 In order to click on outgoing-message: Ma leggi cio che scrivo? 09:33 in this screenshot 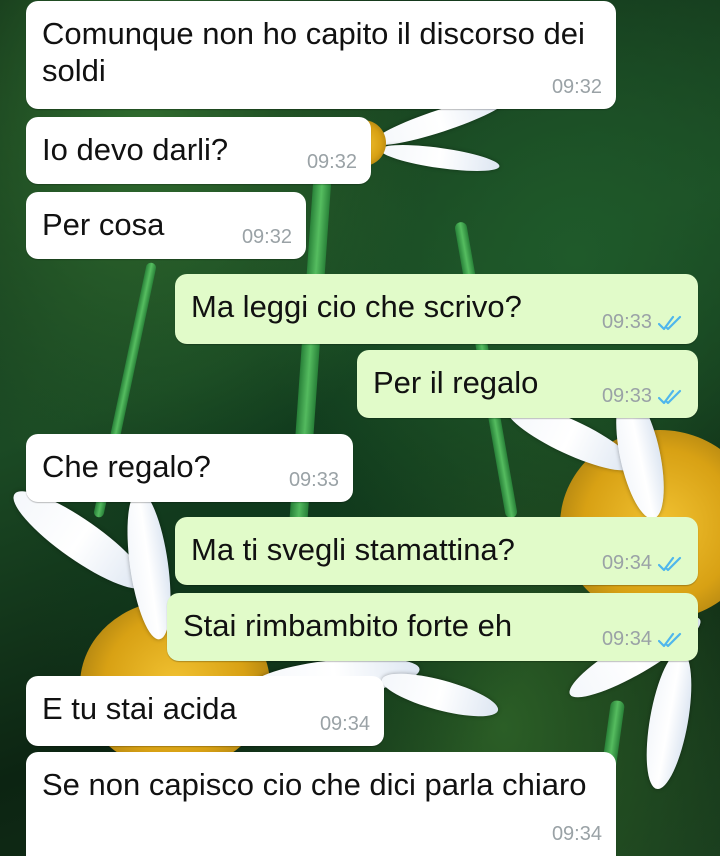, I will do `click(436, 309)`.